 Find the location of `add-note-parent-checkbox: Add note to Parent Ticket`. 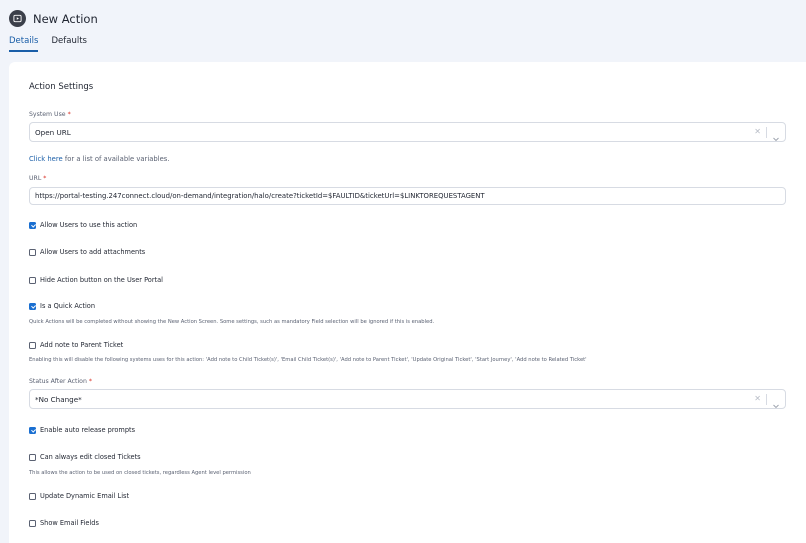

add-note-parent-checkbox: Add note to Parent Ticket is located at coordinates (76, 345).